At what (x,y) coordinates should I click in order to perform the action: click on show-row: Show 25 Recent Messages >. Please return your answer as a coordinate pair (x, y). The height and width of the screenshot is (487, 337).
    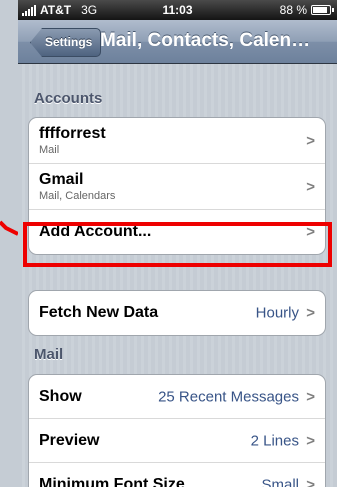
    Looking at the image, I should click on (177, 397).